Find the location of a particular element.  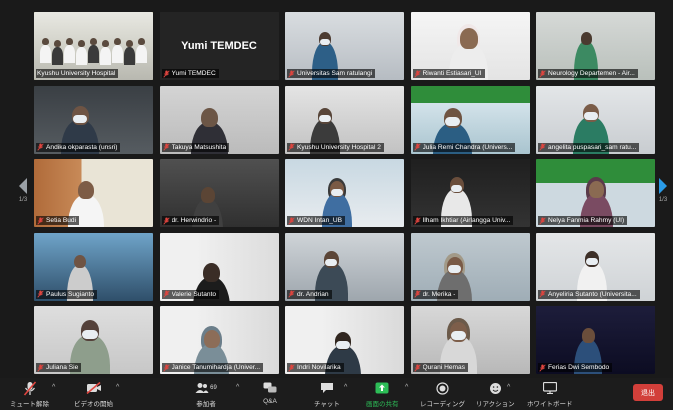

qa-label: Q&A is located at coordinates (270, 401).